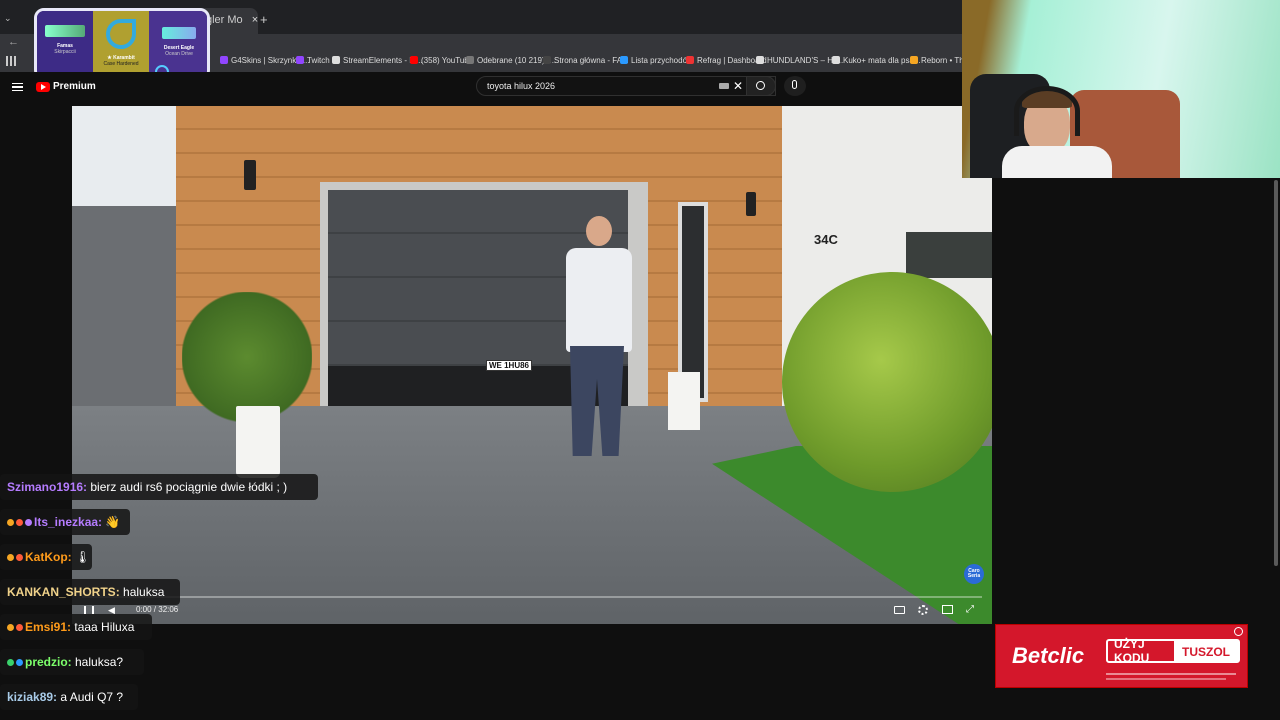 Image resolution: width=1280 pixels, height=720 pixels. I want to click on apps-grid-icon, so click(11, 61).